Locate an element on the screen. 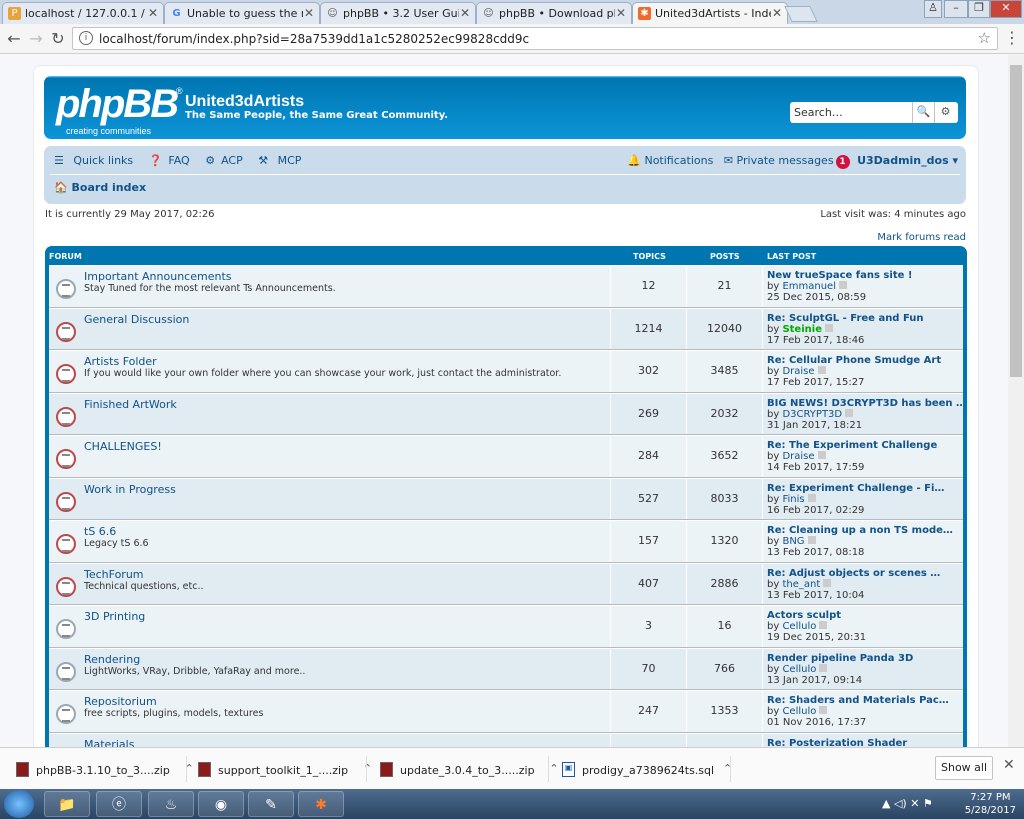 Image resolution: width=1024 pixels, height=819 pixels. forum-title-link: Materials is located at coordinates (109, 743).